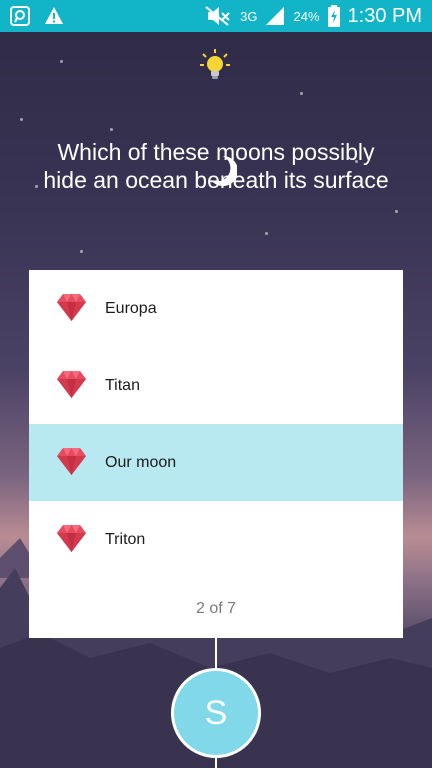 The height and width of the screenshot is (768, 432). Describe the element at coordinates (141, 462) in the screenshot. I see `answer-option-label: Our moon` at that location.